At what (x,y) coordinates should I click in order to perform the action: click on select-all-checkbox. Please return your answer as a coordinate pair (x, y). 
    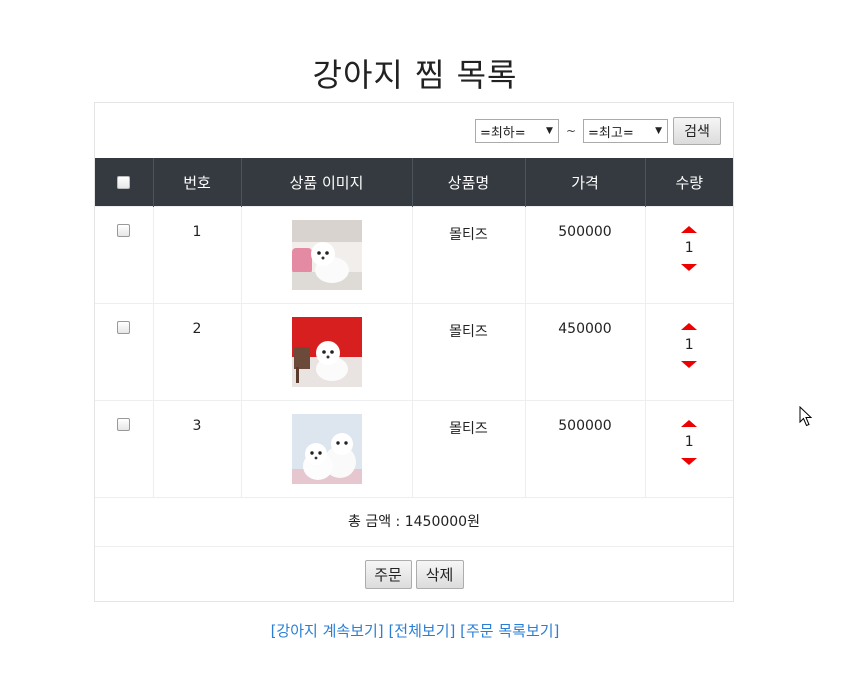
    Looking at the image, I should click on (124, 182).